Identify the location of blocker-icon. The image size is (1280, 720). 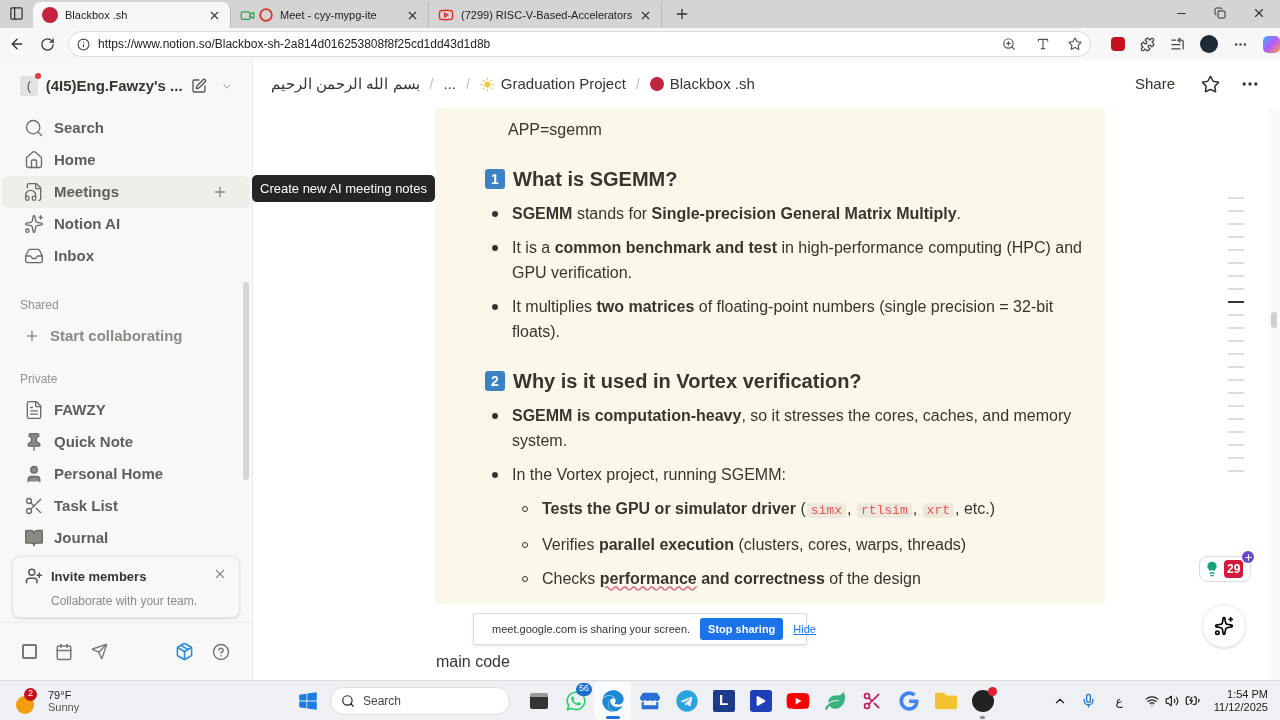
(1118, 44).